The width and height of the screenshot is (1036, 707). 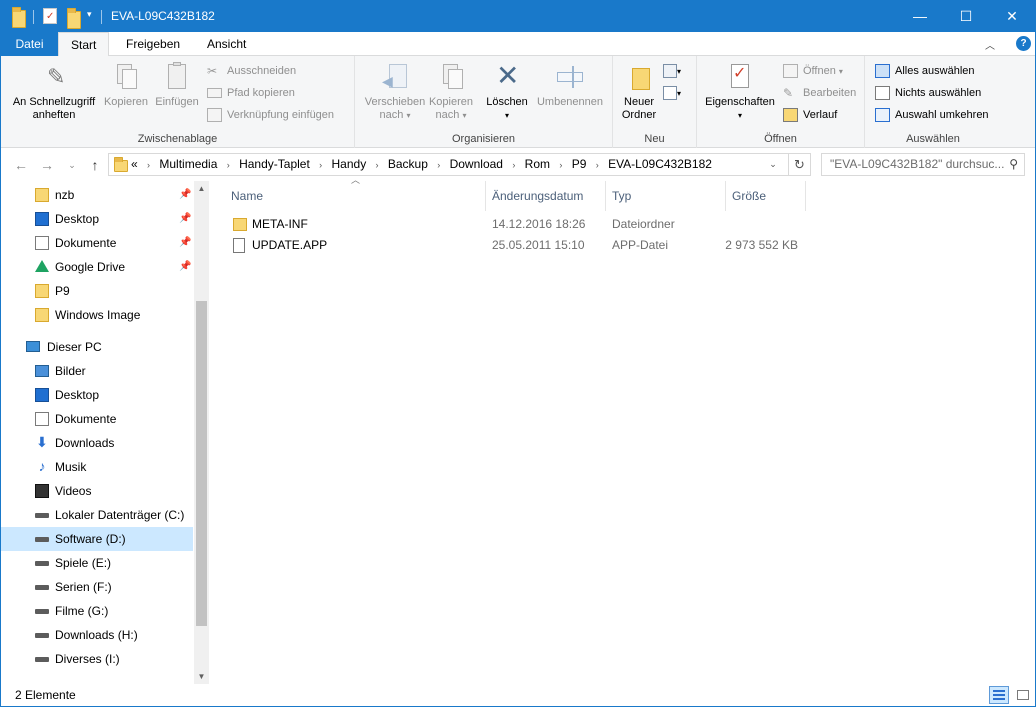 What do you see at coordinates (251, 93) in the screenshot?
I see `copy-path-button: Pfad kopieren` at bounding box center [251, 93].